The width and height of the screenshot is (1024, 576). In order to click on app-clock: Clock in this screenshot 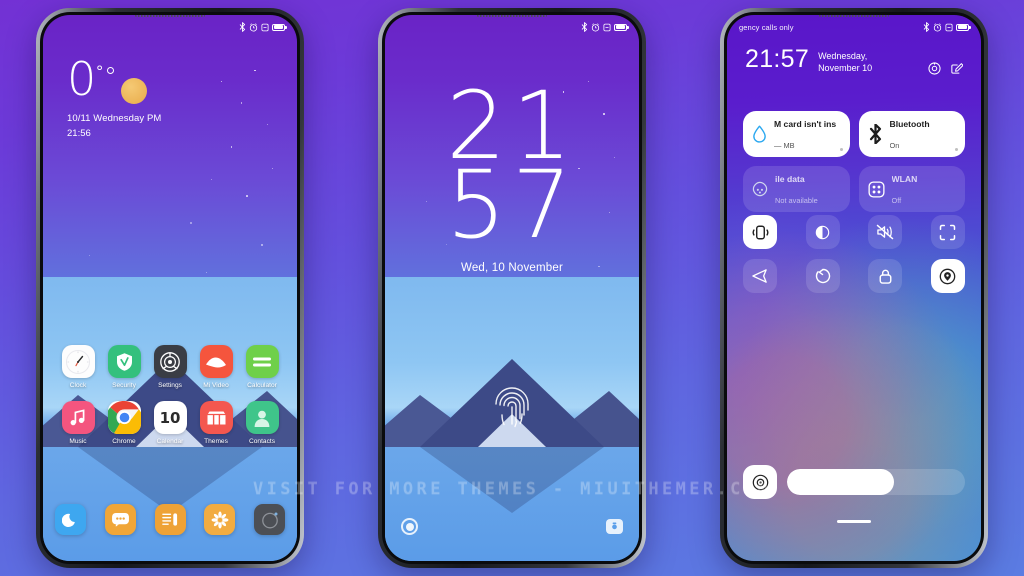, I will do `click(78, 367)`.